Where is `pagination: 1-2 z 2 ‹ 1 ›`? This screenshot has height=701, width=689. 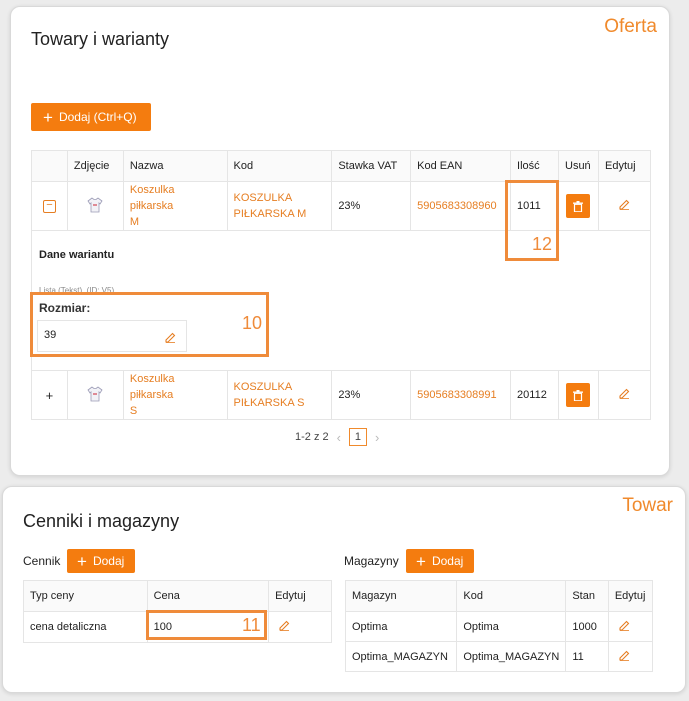
pagination: 1-2 z 2 ‹ 1 › is located at coordinates (337, 437).